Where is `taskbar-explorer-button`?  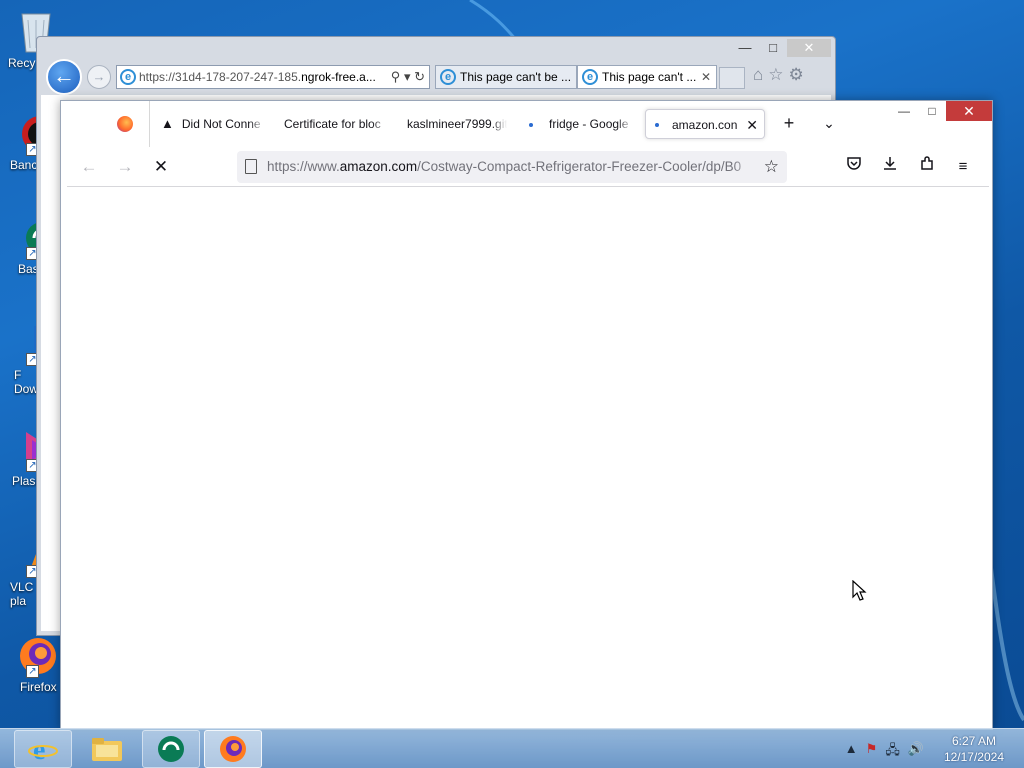
taskbar-explorer-button is located at coordinates (107, 749).